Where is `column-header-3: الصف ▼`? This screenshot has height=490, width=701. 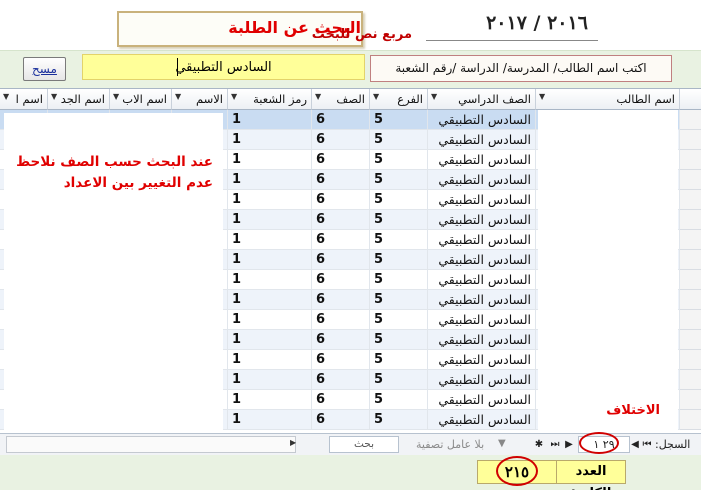 column-header-3: الصف ▼ is located at coordinates (341, 99).